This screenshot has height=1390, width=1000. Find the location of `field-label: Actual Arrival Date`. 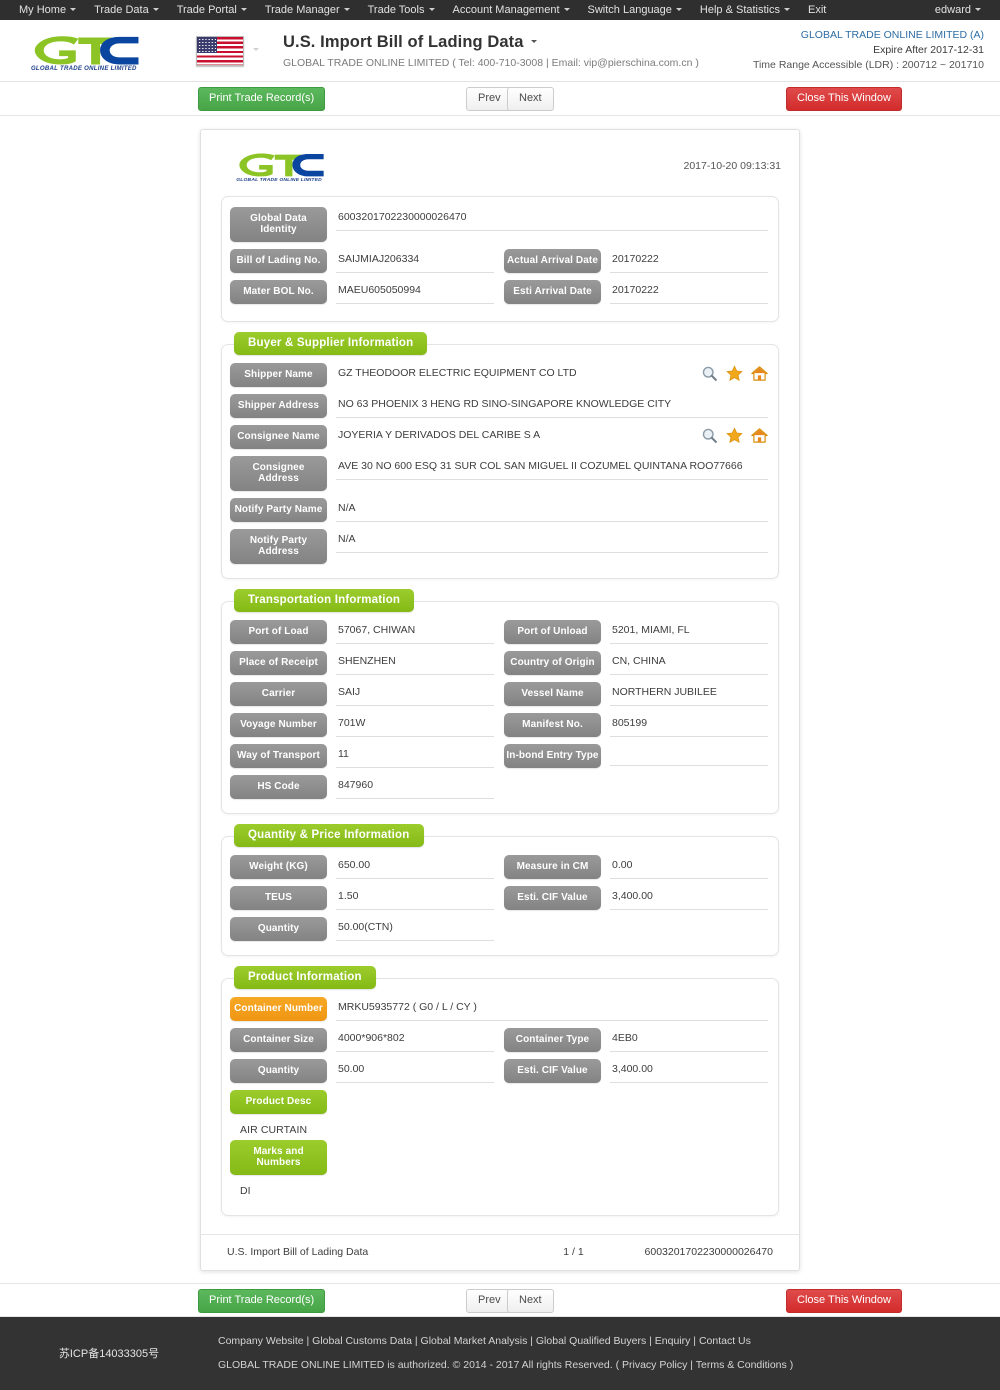

field-label: Actual Arrival Date is located at coordinates (552, 261).